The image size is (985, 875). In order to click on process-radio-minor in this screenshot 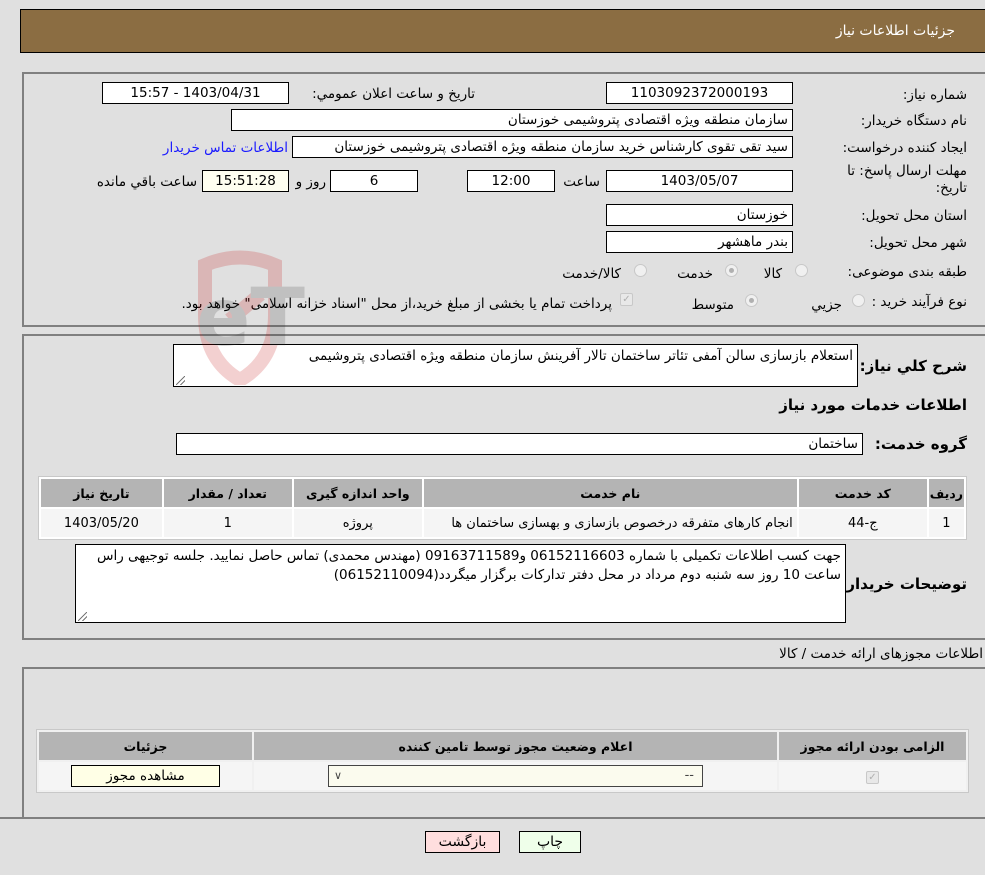, I will do `click(858, 300)`.